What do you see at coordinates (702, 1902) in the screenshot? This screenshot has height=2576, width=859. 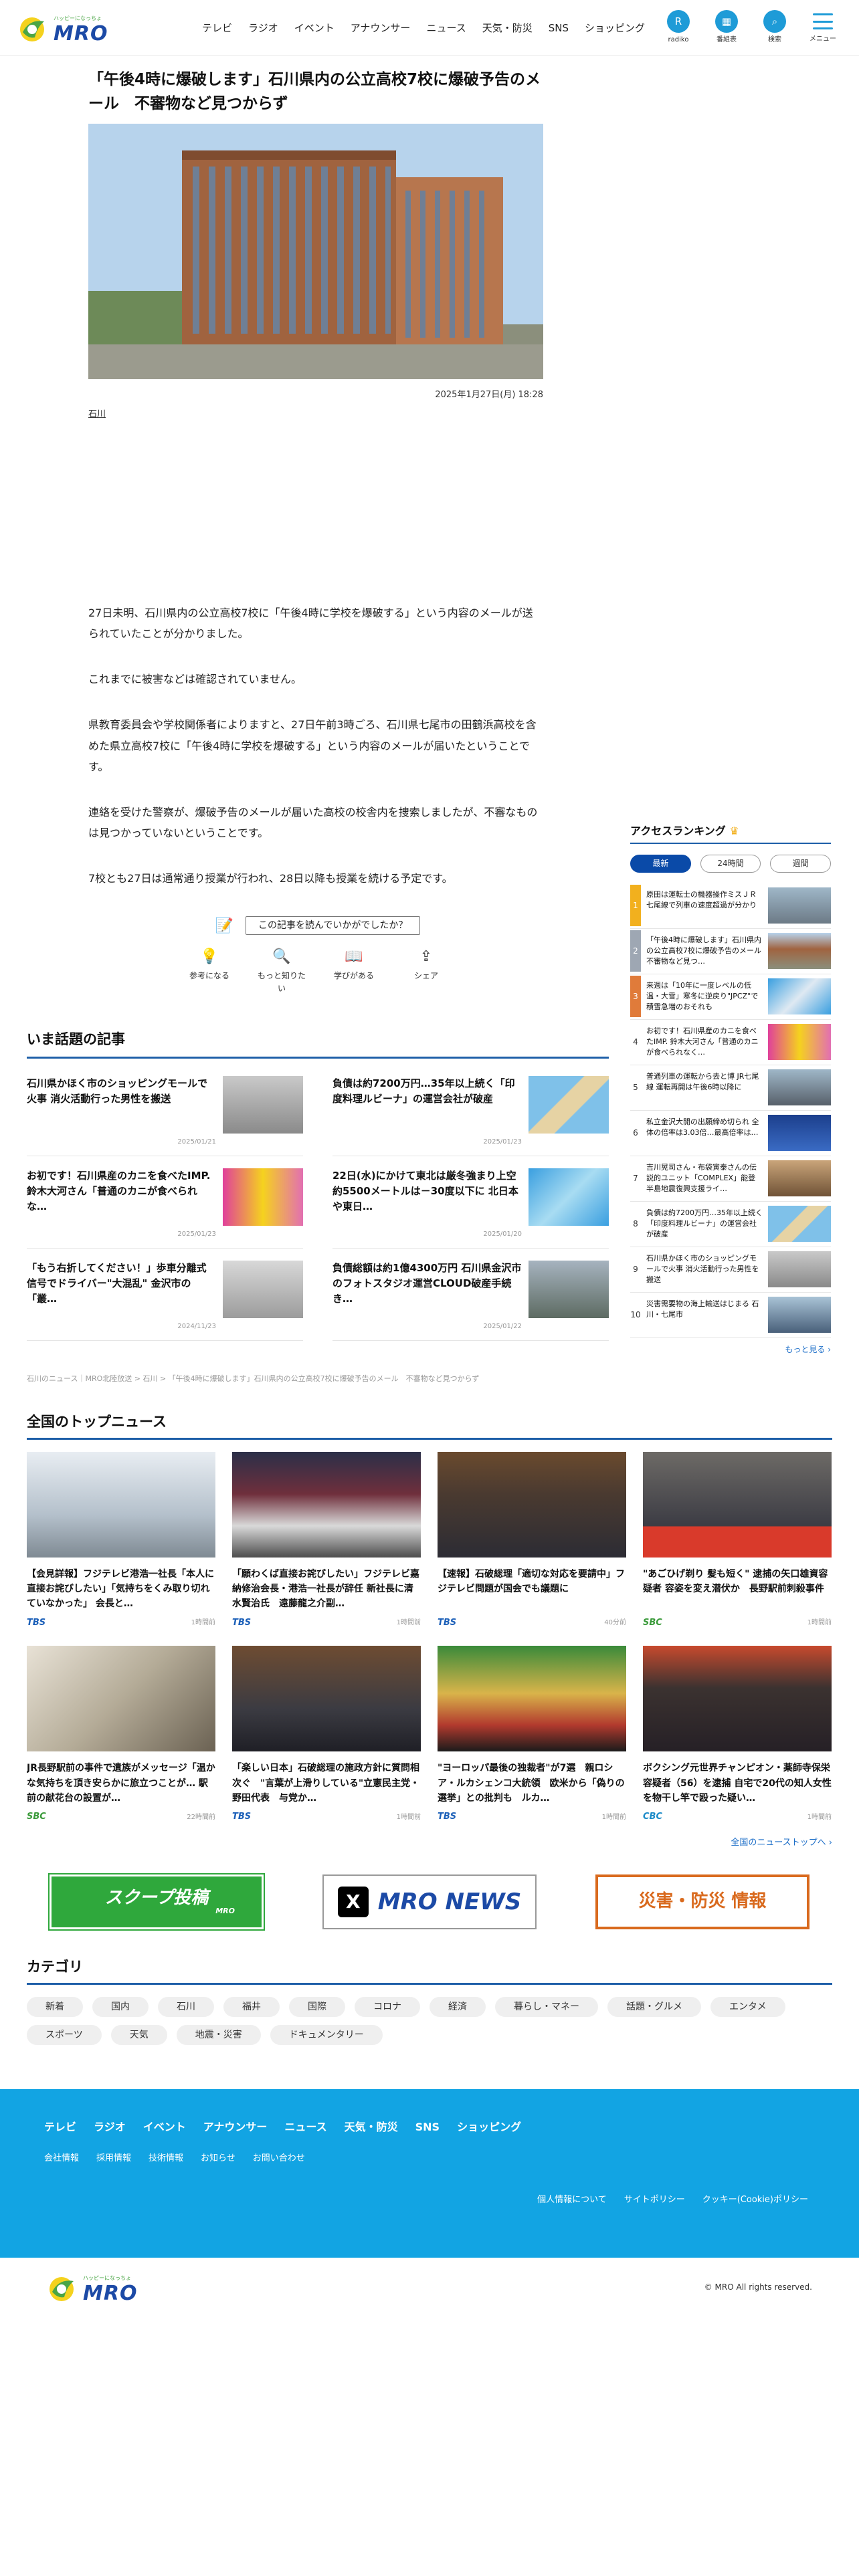 I see `disaster-banner: 災害・防災 情報` at bounding box center [702, 1902].